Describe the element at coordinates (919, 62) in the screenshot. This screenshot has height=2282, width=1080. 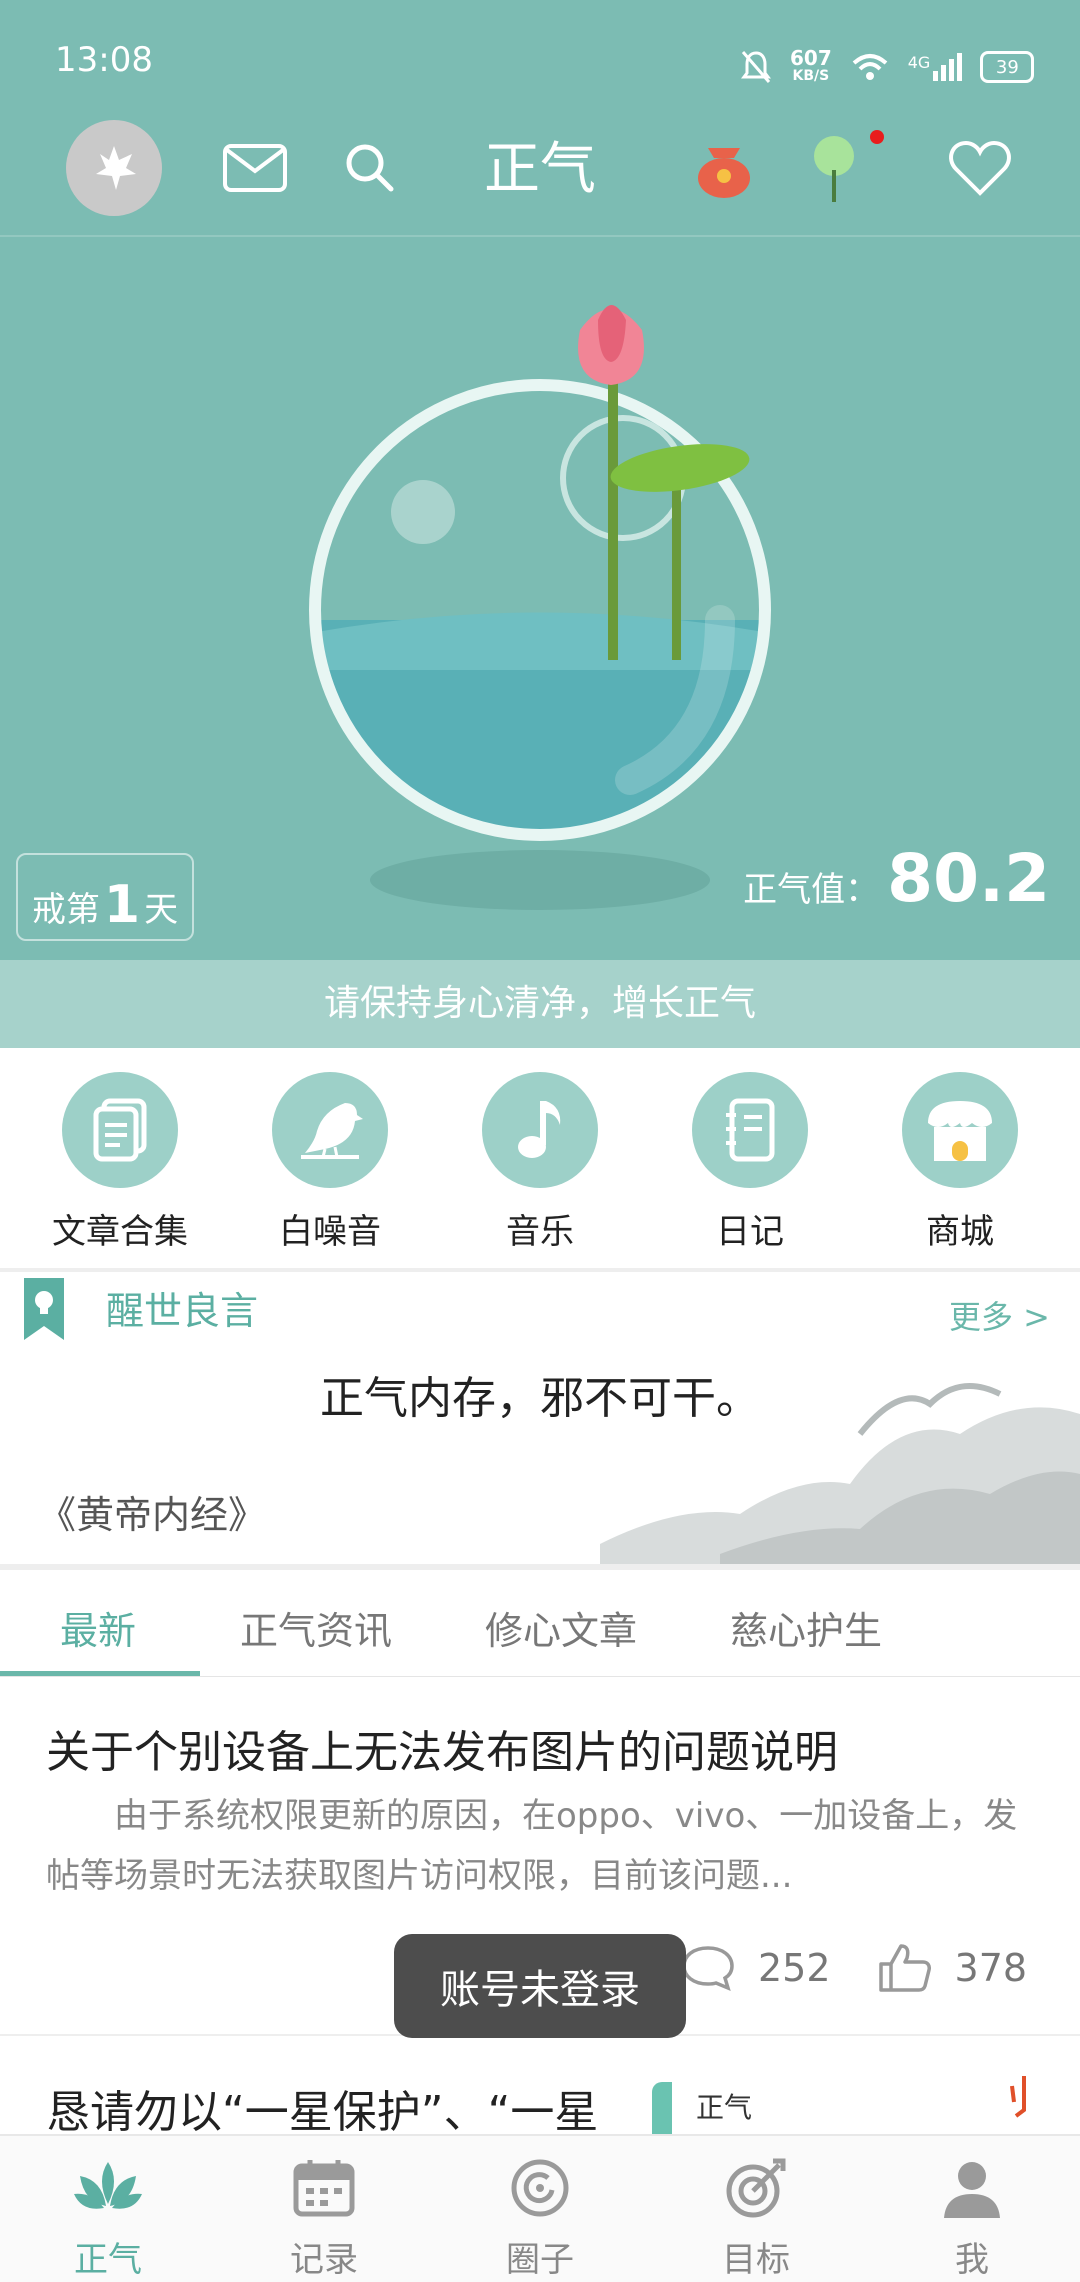
I see `network-type: 4G` at that location.